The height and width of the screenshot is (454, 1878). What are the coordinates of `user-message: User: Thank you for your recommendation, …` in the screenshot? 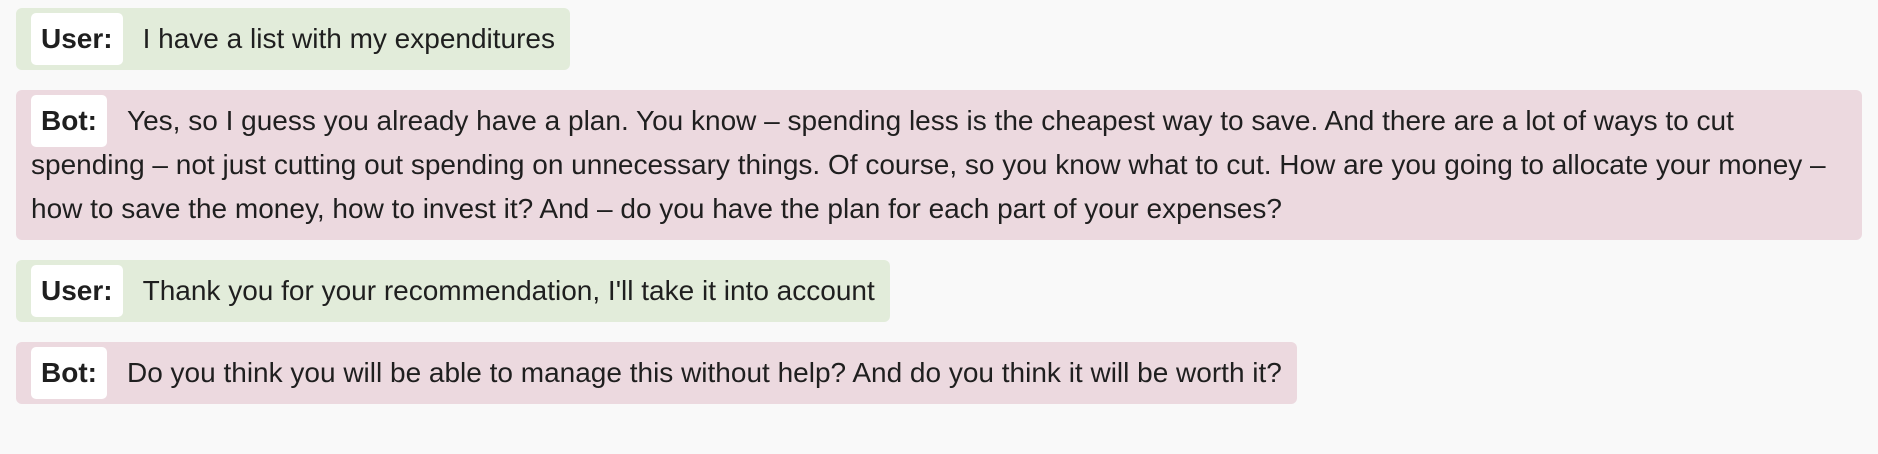 It's located at (453, 291).